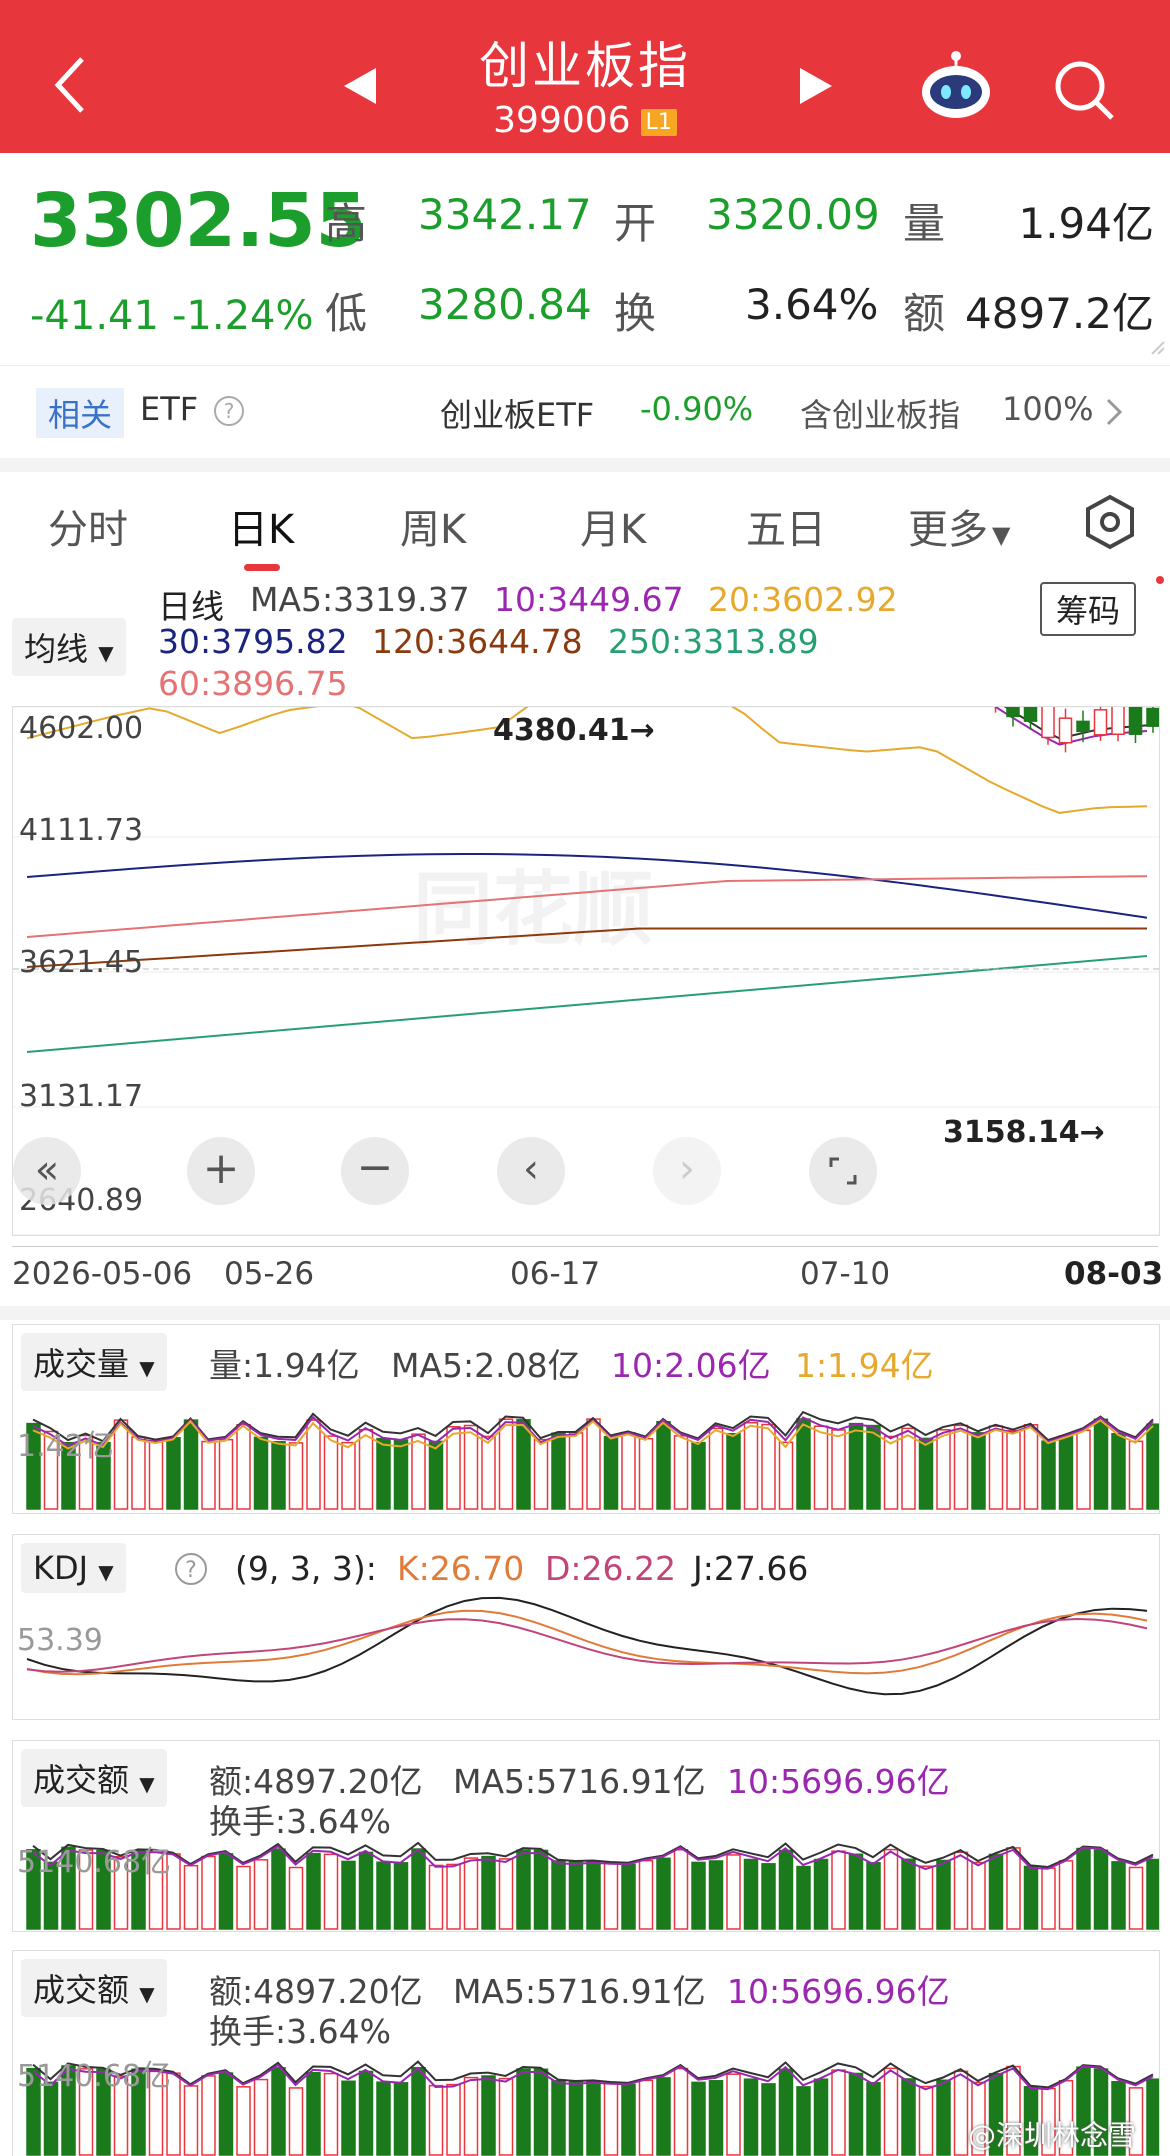 The width and height of the screenshot is (1170, 2156). I want to click on tab-weekly-k: 周K, so click(433, 526).